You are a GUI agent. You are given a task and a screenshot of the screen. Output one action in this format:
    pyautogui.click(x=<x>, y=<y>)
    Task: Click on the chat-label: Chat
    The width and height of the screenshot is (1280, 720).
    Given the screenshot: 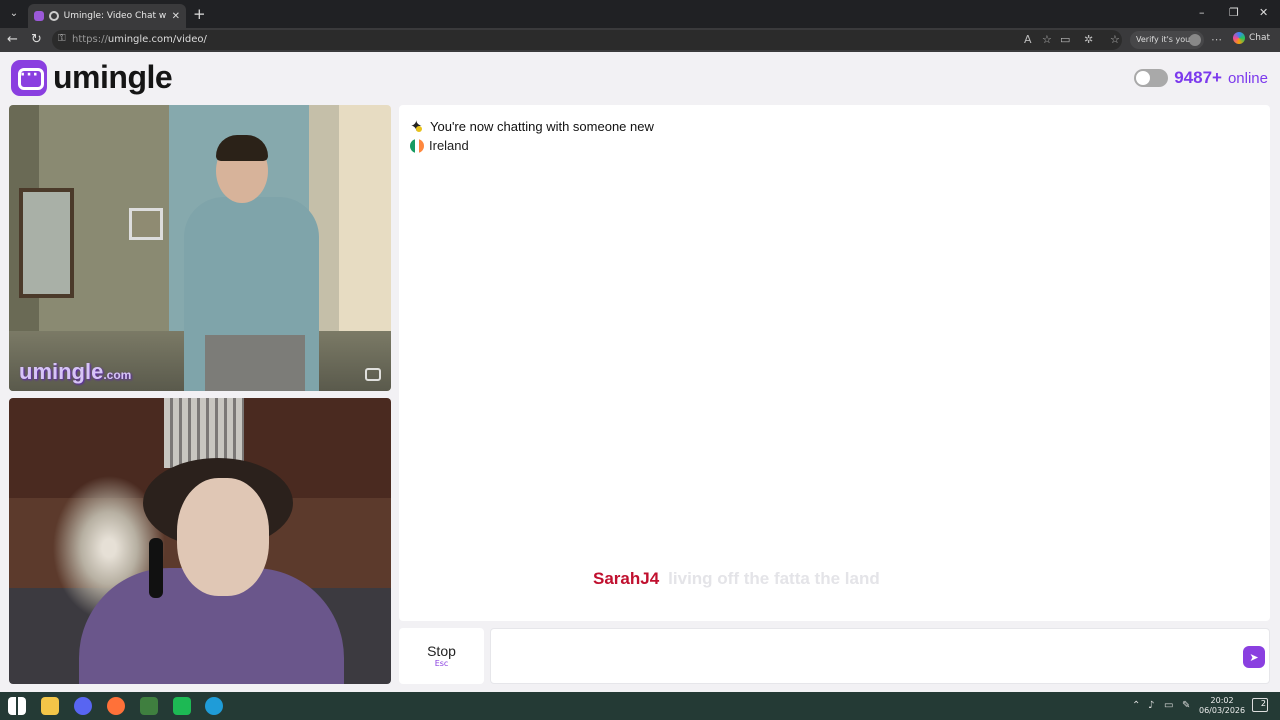 What is the action you would take?
    pyautogui.click(x=1260, y=38)
    